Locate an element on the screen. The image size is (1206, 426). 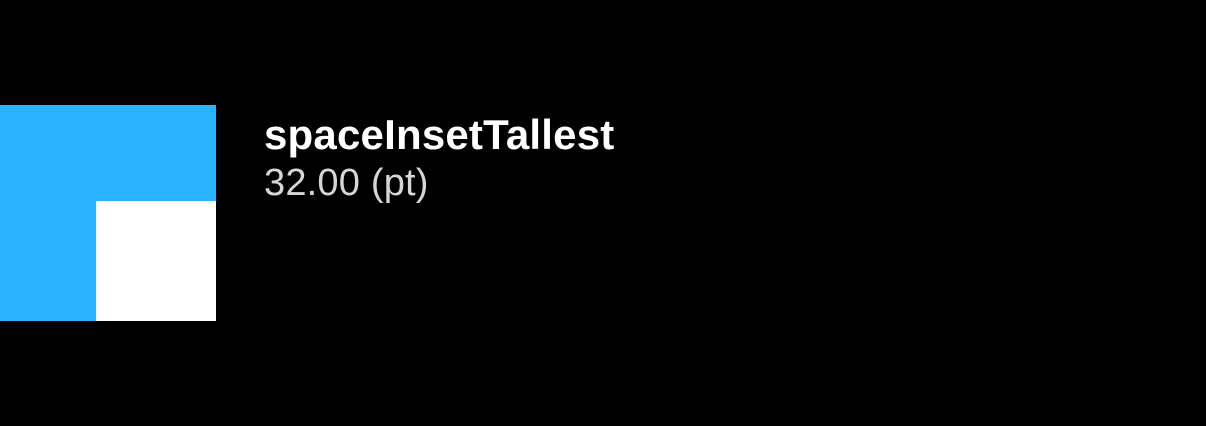
token-value: 32.00 (pt) is located at coordinates (346, 183).